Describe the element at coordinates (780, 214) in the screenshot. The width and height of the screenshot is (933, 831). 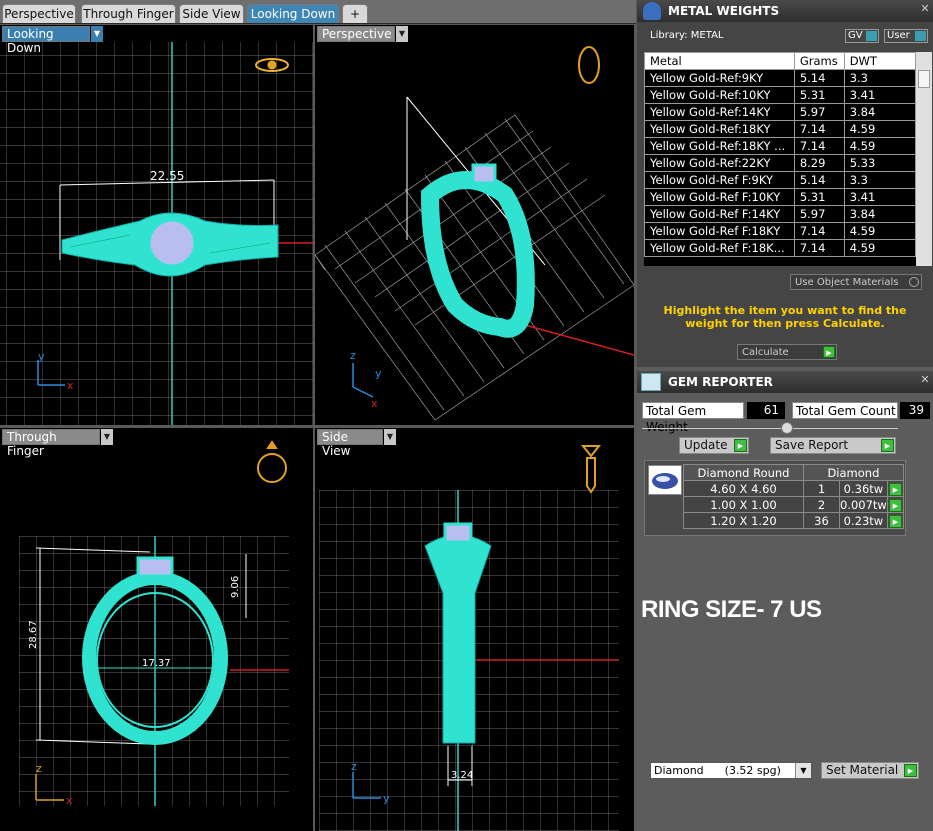
I see `table-row: Yellow Gold-Ref F:14KY 5.97 3.84` at that location.